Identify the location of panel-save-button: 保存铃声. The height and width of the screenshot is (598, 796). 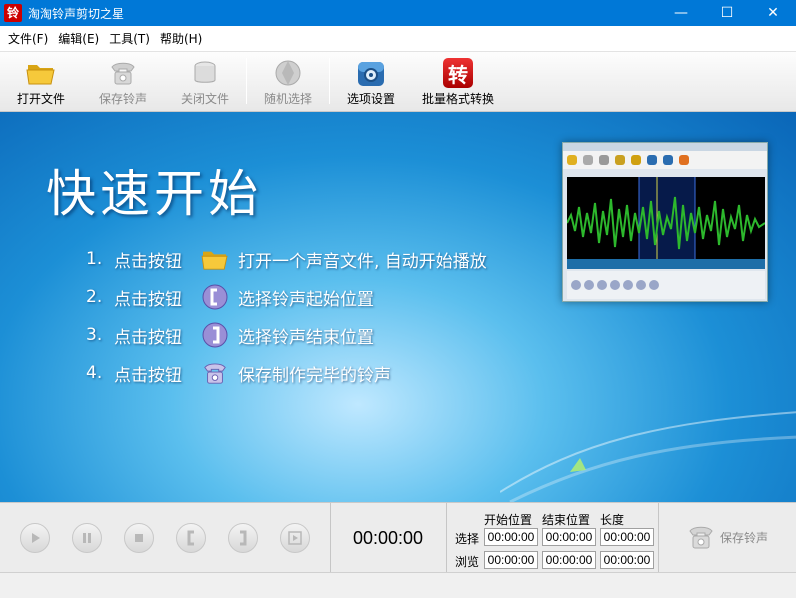
(727, 537).